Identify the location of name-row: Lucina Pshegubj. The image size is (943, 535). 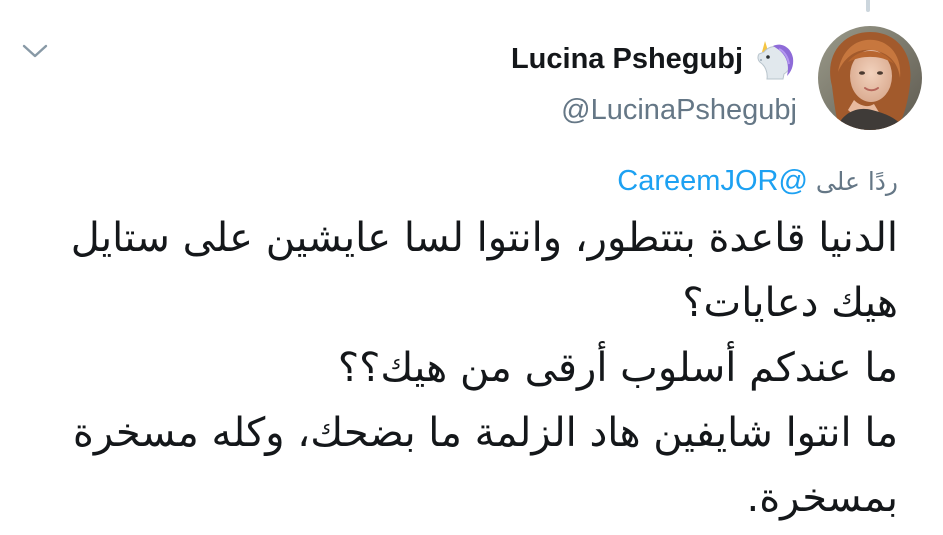
(654, 59).